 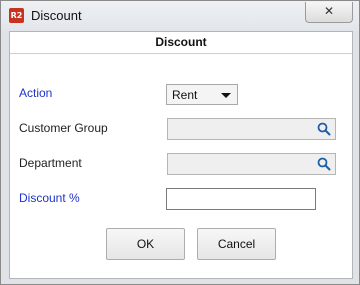 I want to click on discount-percent-input, so click(x=241, y=199).